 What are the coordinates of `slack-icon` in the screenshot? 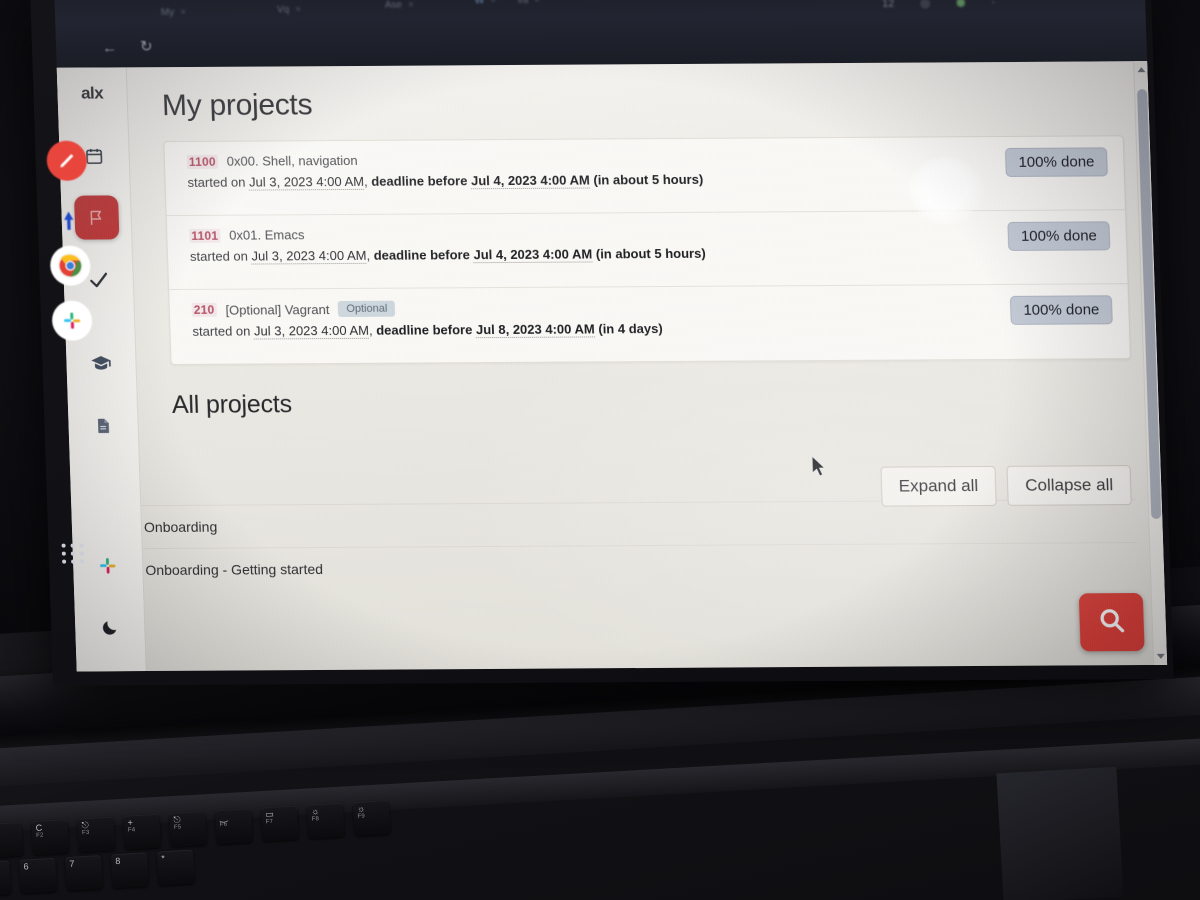 It's located at (108, 565).